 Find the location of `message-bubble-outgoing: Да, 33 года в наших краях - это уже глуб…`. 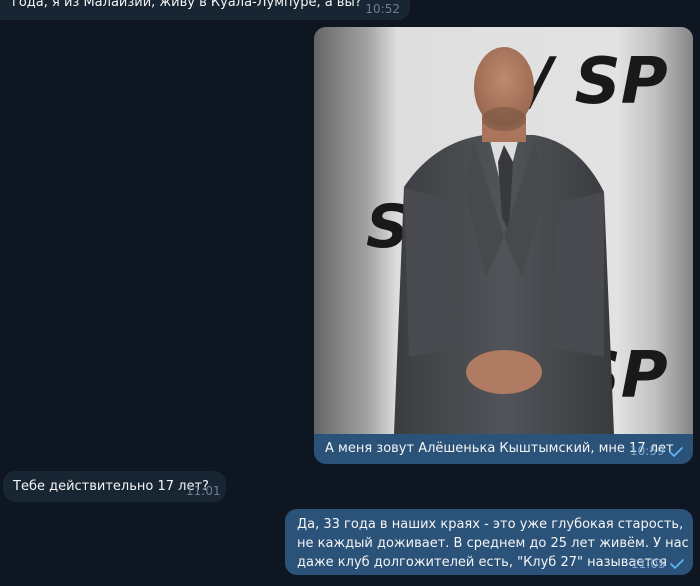

message-bubble-outgoing: Да, 33 года в наших краях - это уже глуб… is located at coordinates (489, 542).